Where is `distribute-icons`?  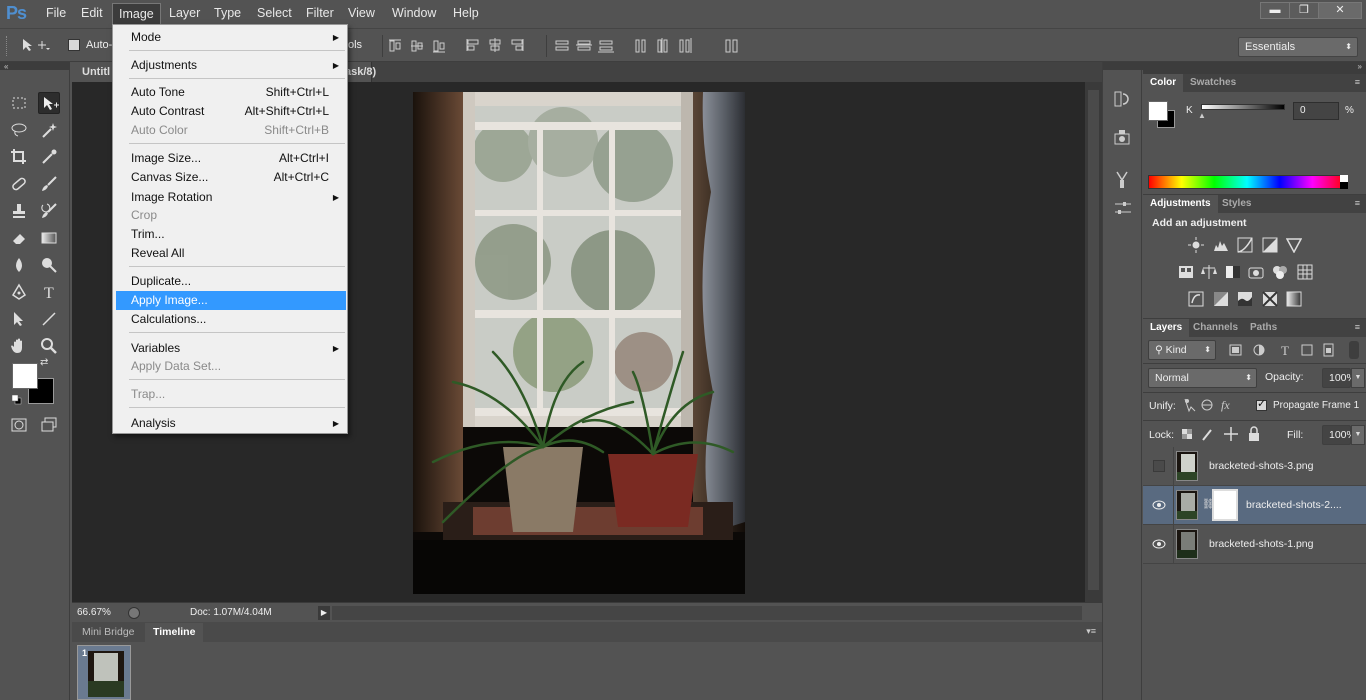 distribute-icons is located at coordinates (654, 46).